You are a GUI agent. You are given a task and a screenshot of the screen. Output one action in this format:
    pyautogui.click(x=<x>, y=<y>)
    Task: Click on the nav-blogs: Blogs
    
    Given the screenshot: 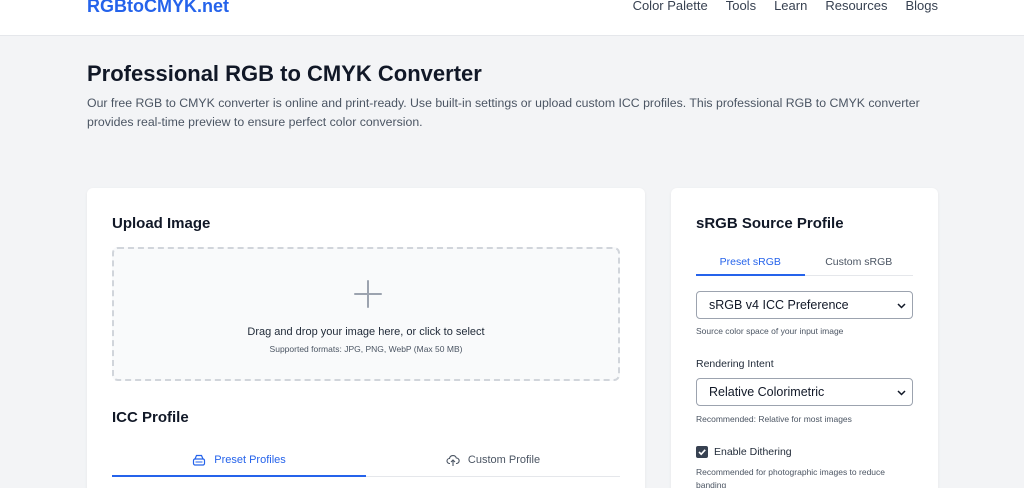 What is the action you would take?
    pyautogui.click(x=921, y=7)
    